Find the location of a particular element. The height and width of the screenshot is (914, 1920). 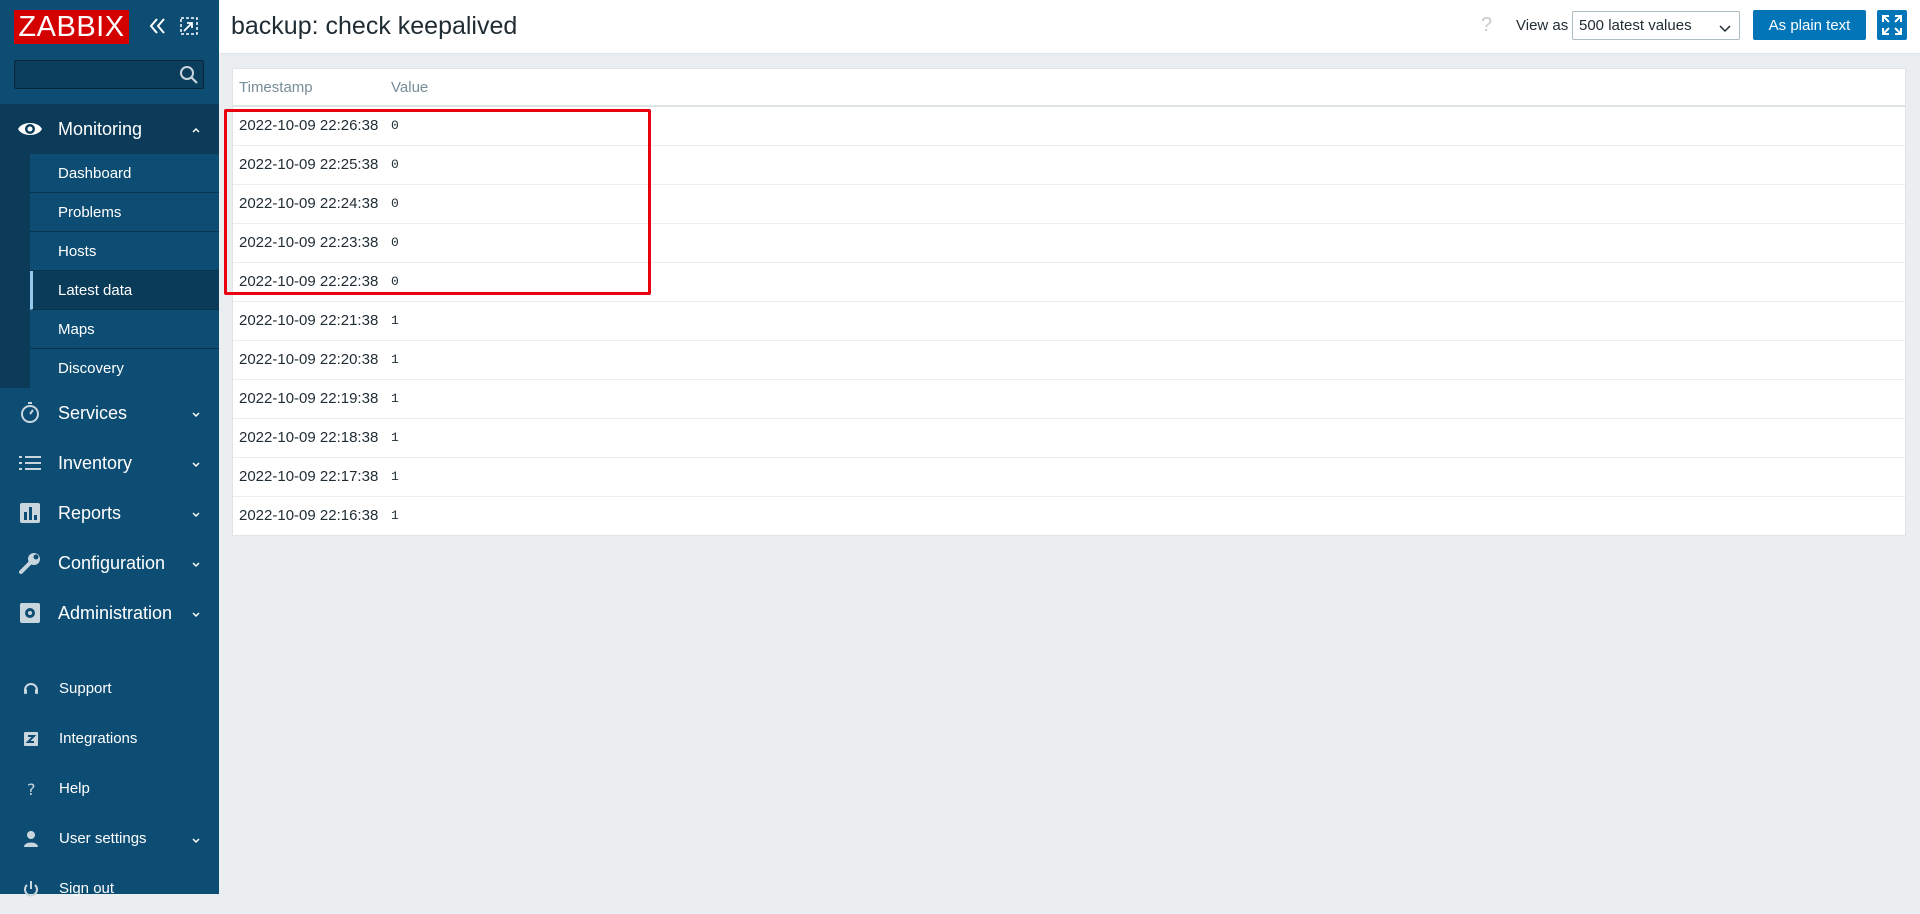

menu-services: Services is located at coordinates (109, 413).